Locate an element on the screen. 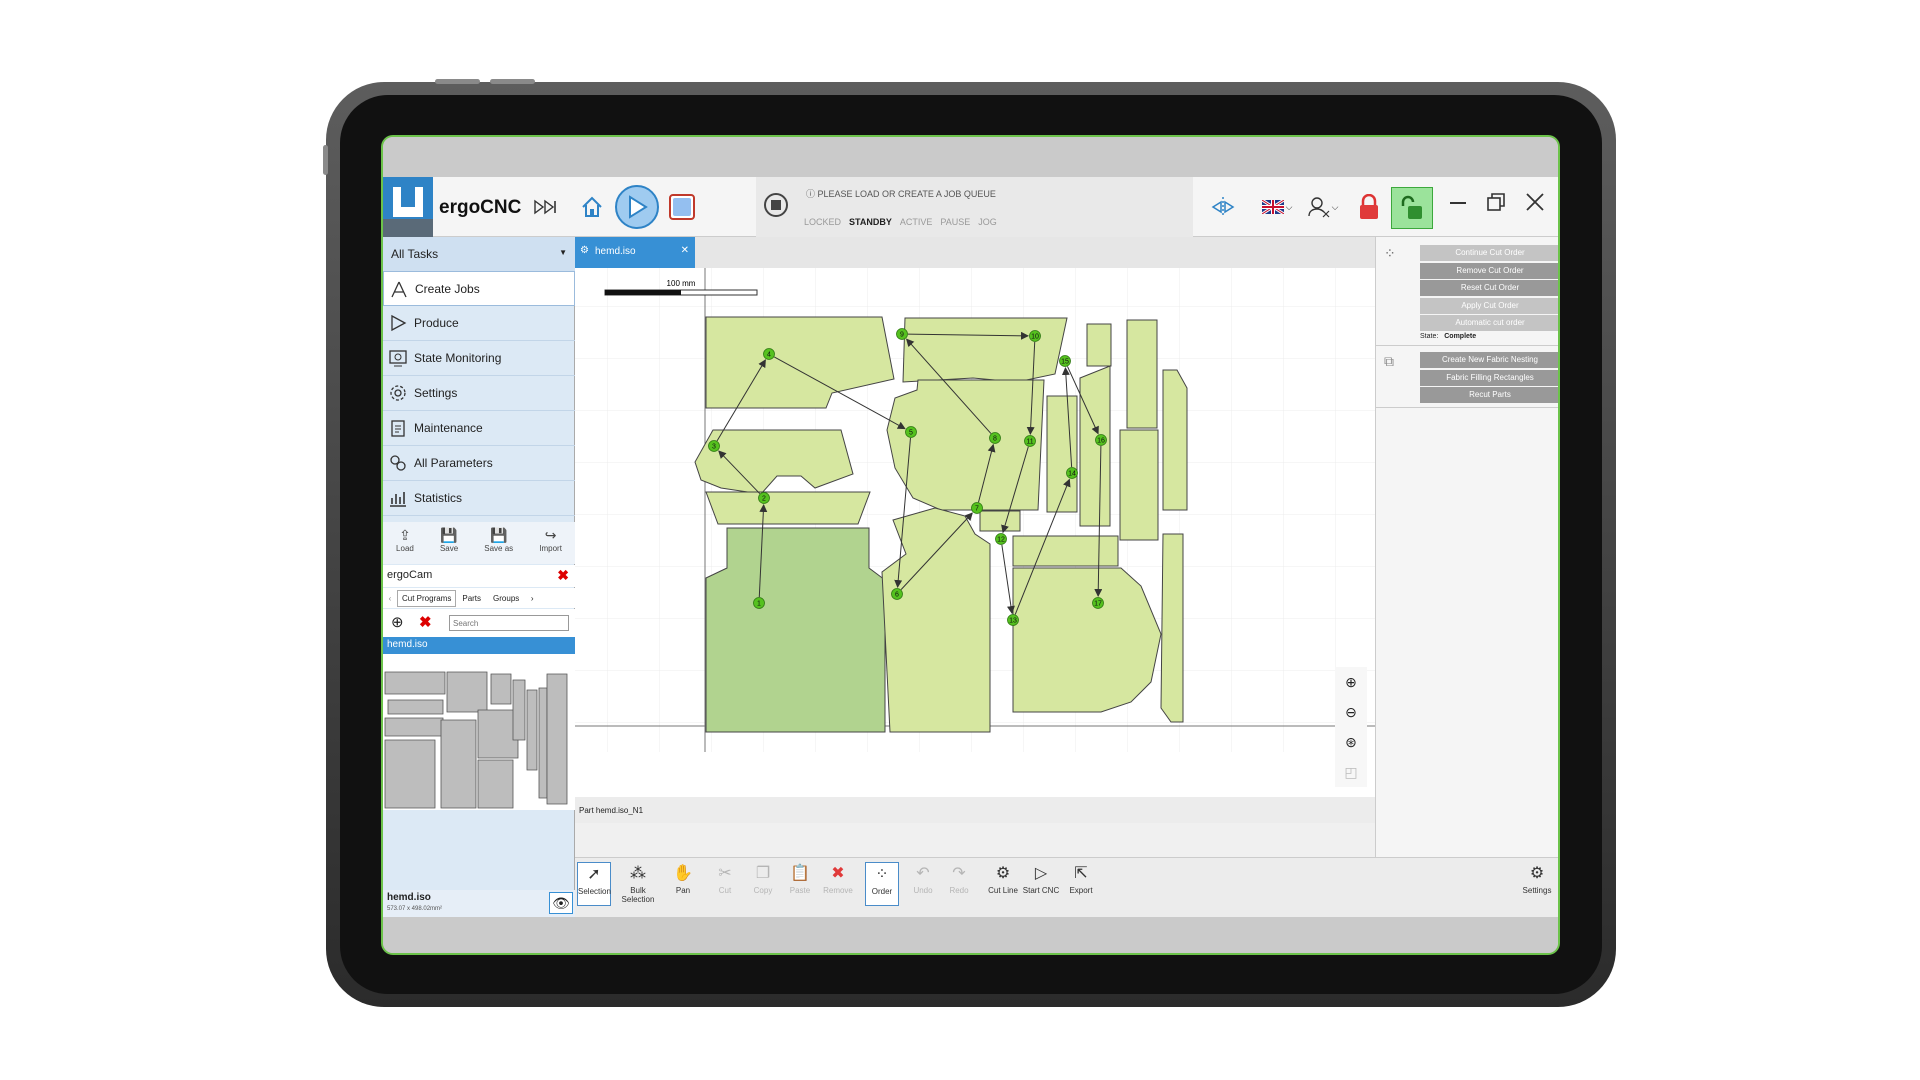 The height and width of the screenshot is (1080, 1920). order-marker-label: 2 is located at coordinates (764, 499).